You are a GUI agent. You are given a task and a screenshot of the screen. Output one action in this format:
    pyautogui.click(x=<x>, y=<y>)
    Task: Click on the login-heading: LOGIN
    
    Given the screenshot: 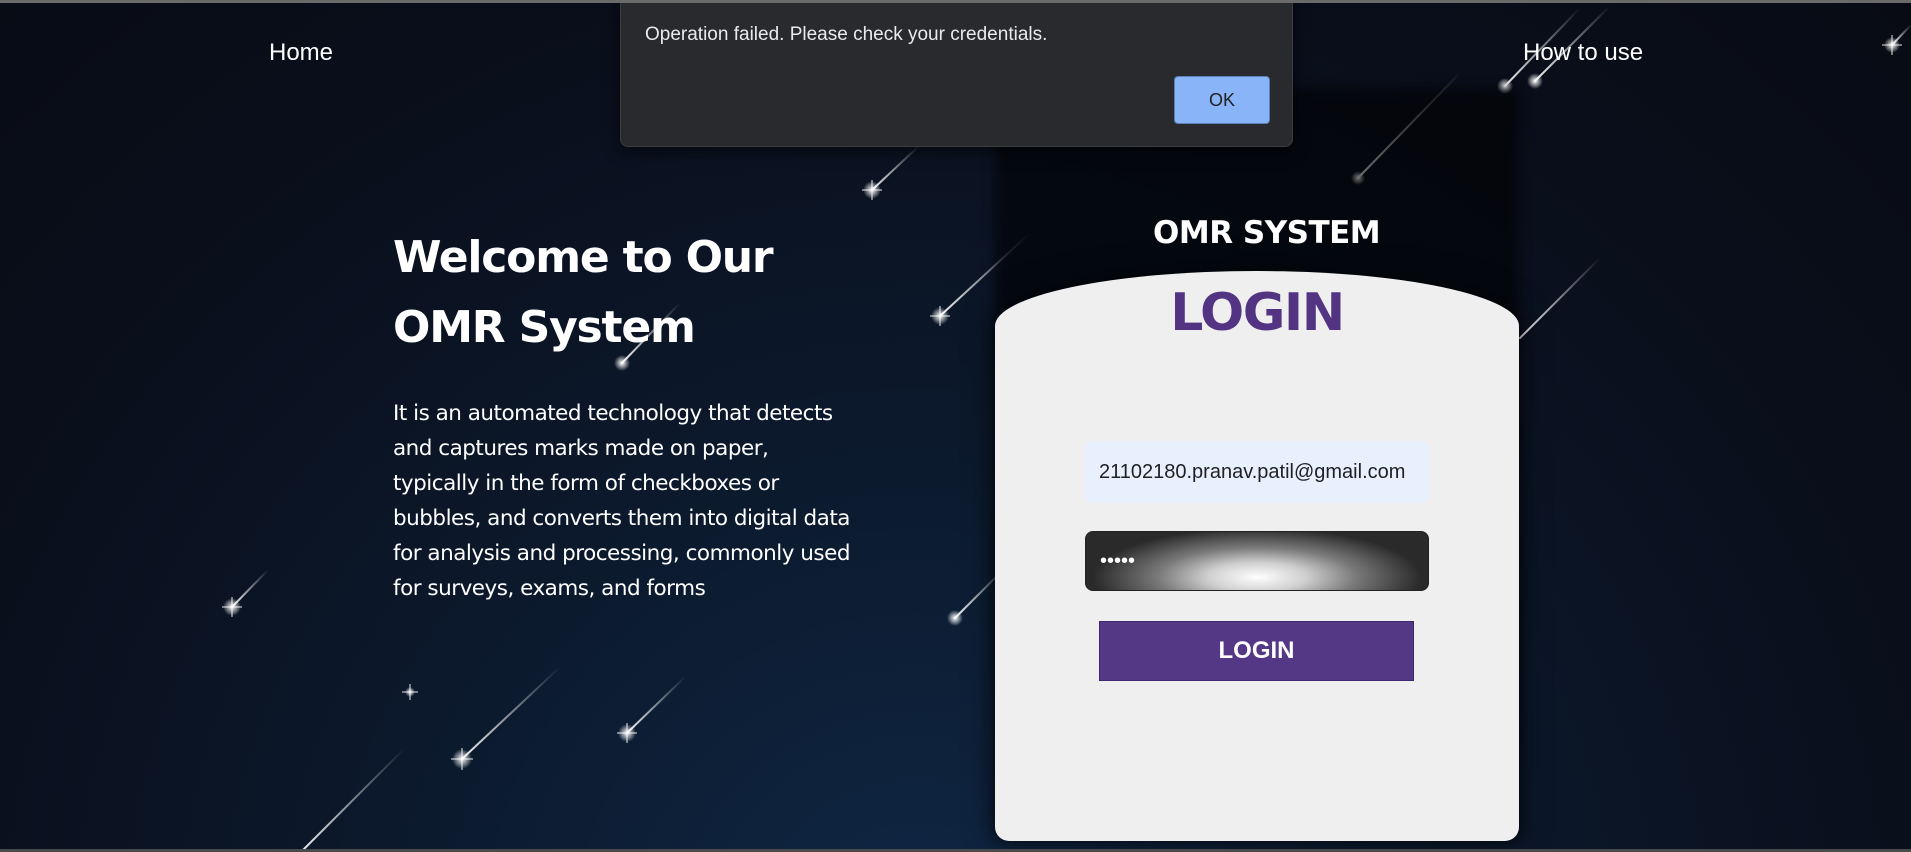 What is the action you would take?
    pyautogui.click(x=1257, y=313)
    